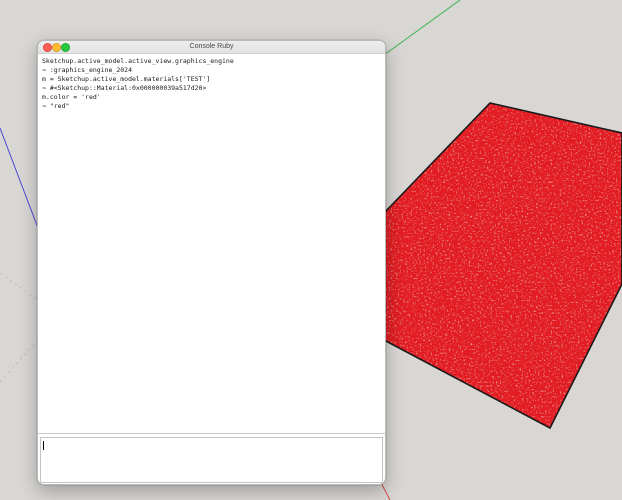 This screenshot has width=622, height=500. What do you see at coordinates (56, 106) in the screenshot?
I see `output-line: ⇒ "red"` at bounding box center [56, 106].